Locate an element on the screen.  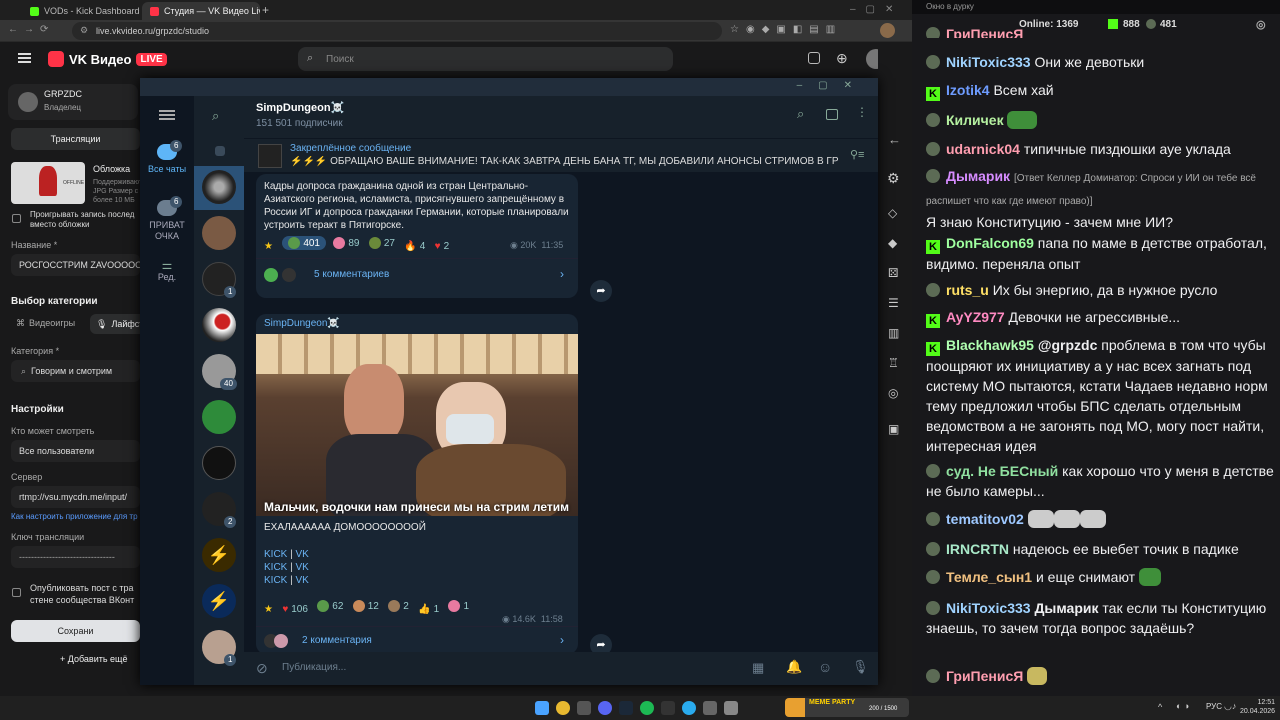
clock: 12:51 20.04.2026 is located at coordinates (1257, 707).